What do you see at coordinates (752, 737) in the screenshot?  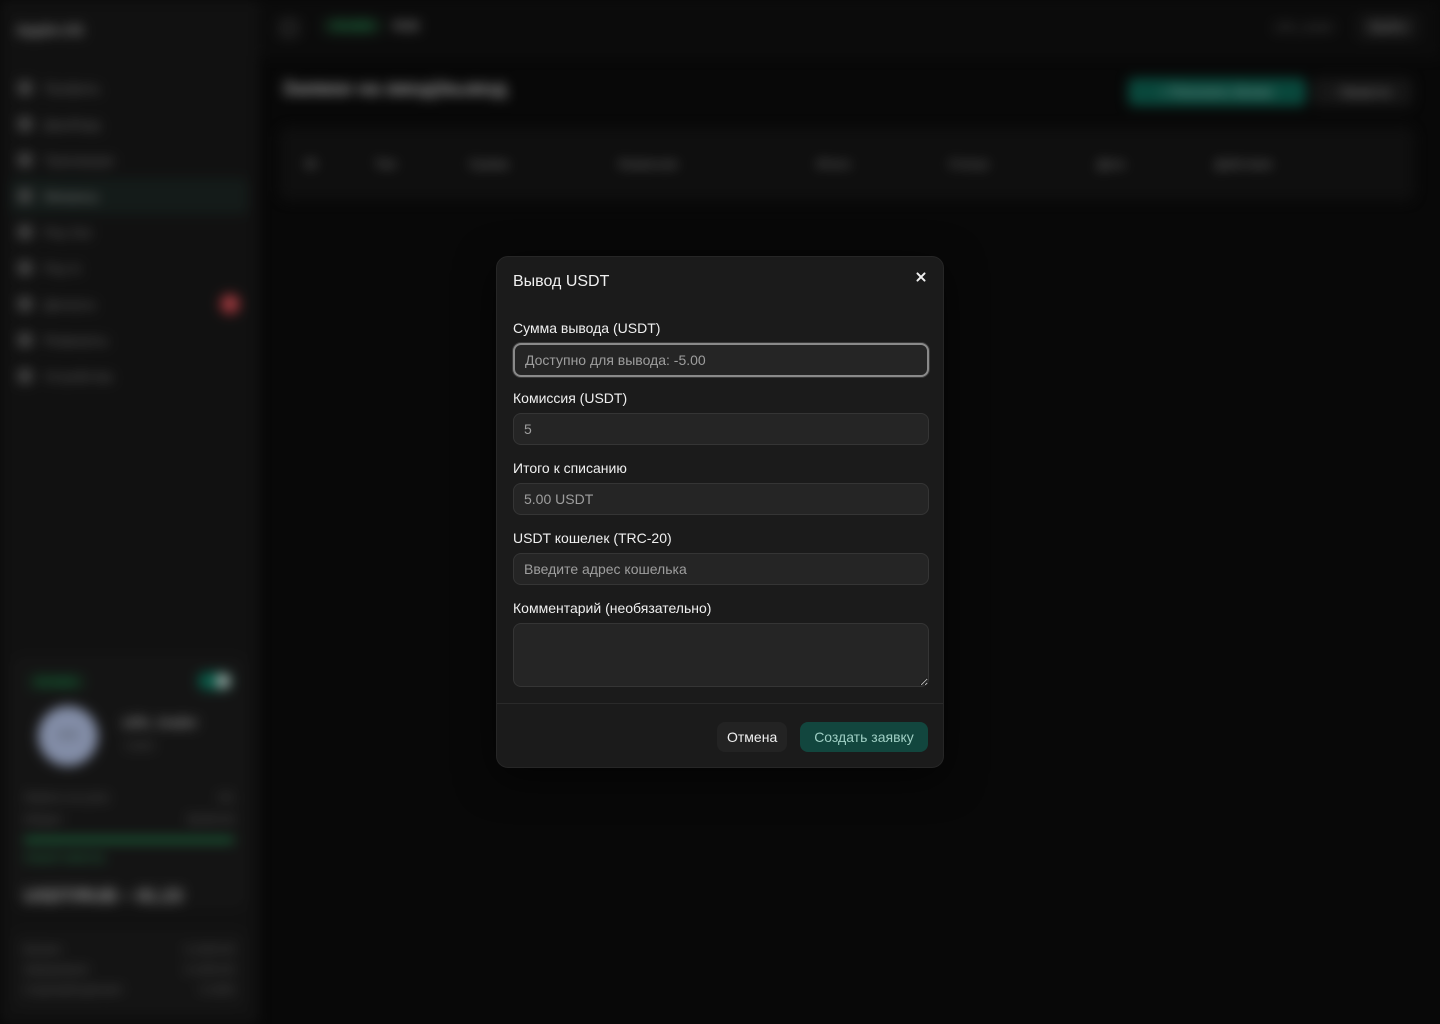 I see `cancel-button: Отмена` at bounding box center [752, 737].